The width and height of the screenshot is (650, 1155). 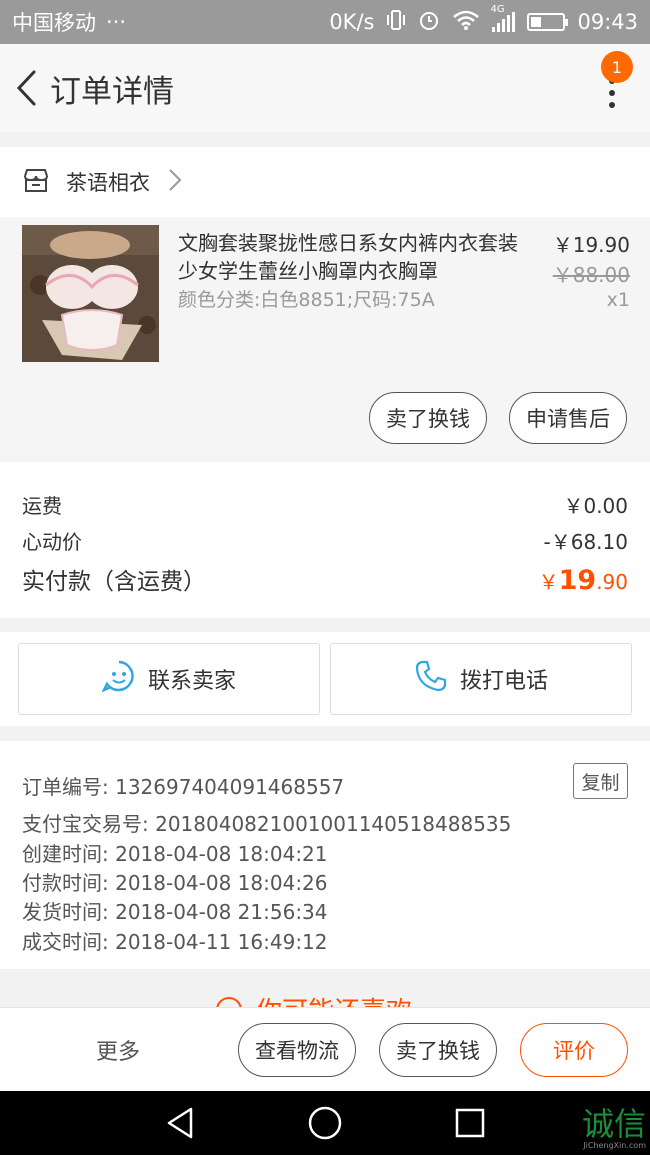 I want to click on call-label: 拨打电话, so click(x=503, y=681).